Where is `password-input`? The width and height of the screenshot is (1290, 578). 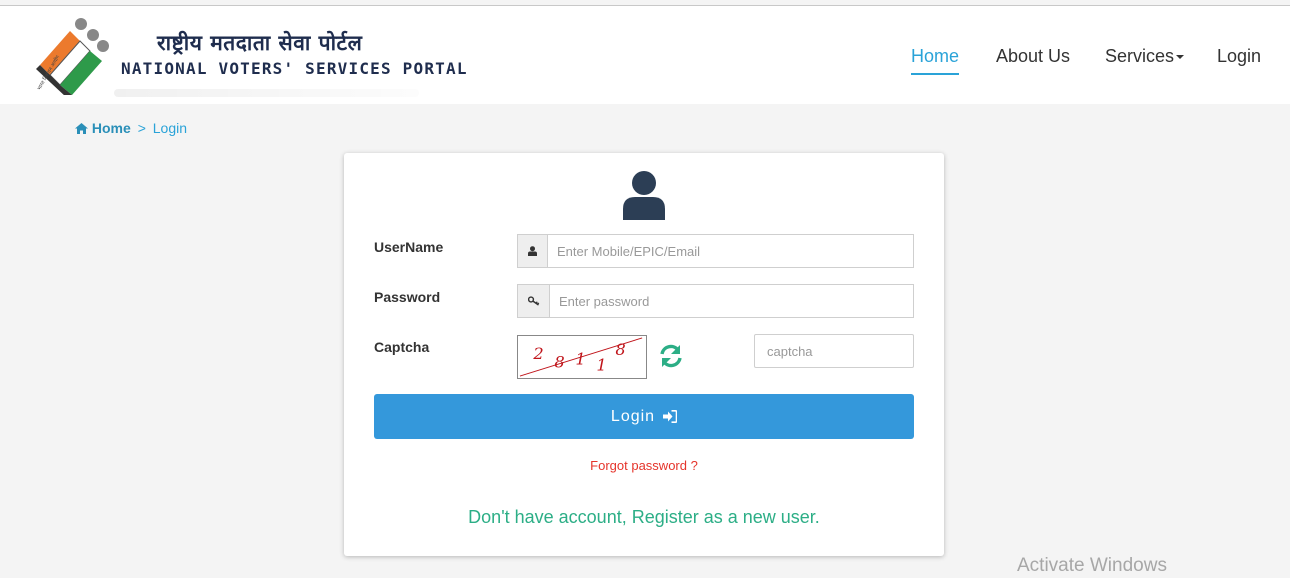 password-input is located at coordinates (731, 301).